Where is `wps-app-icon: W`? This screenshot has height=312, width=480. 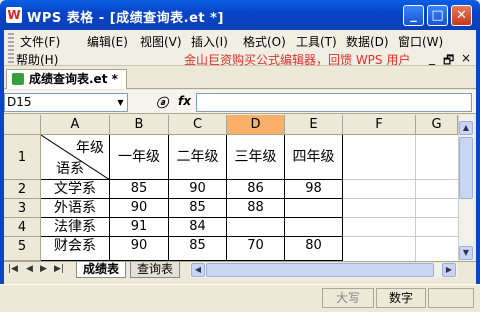 wps-app-icon: W is located at coordinates (14, 15).